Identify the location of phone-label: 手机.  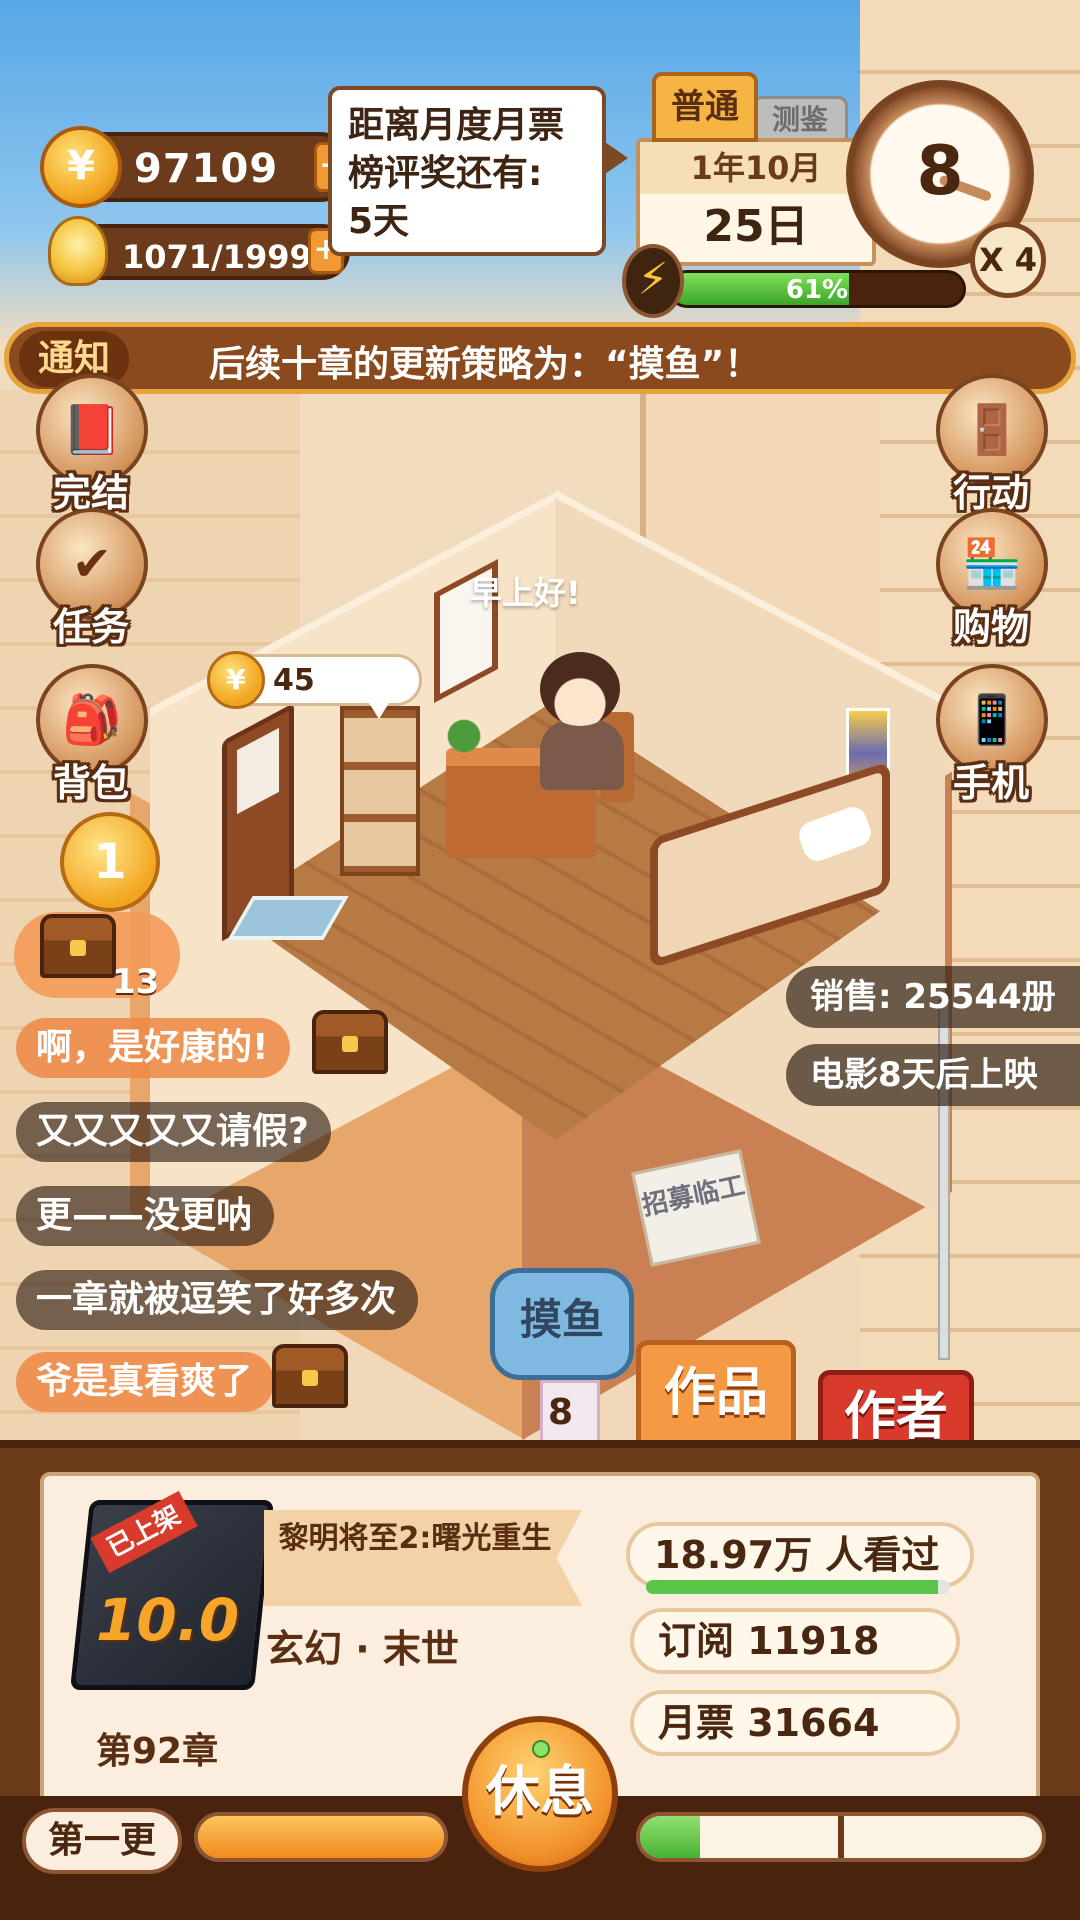
(990, 783).